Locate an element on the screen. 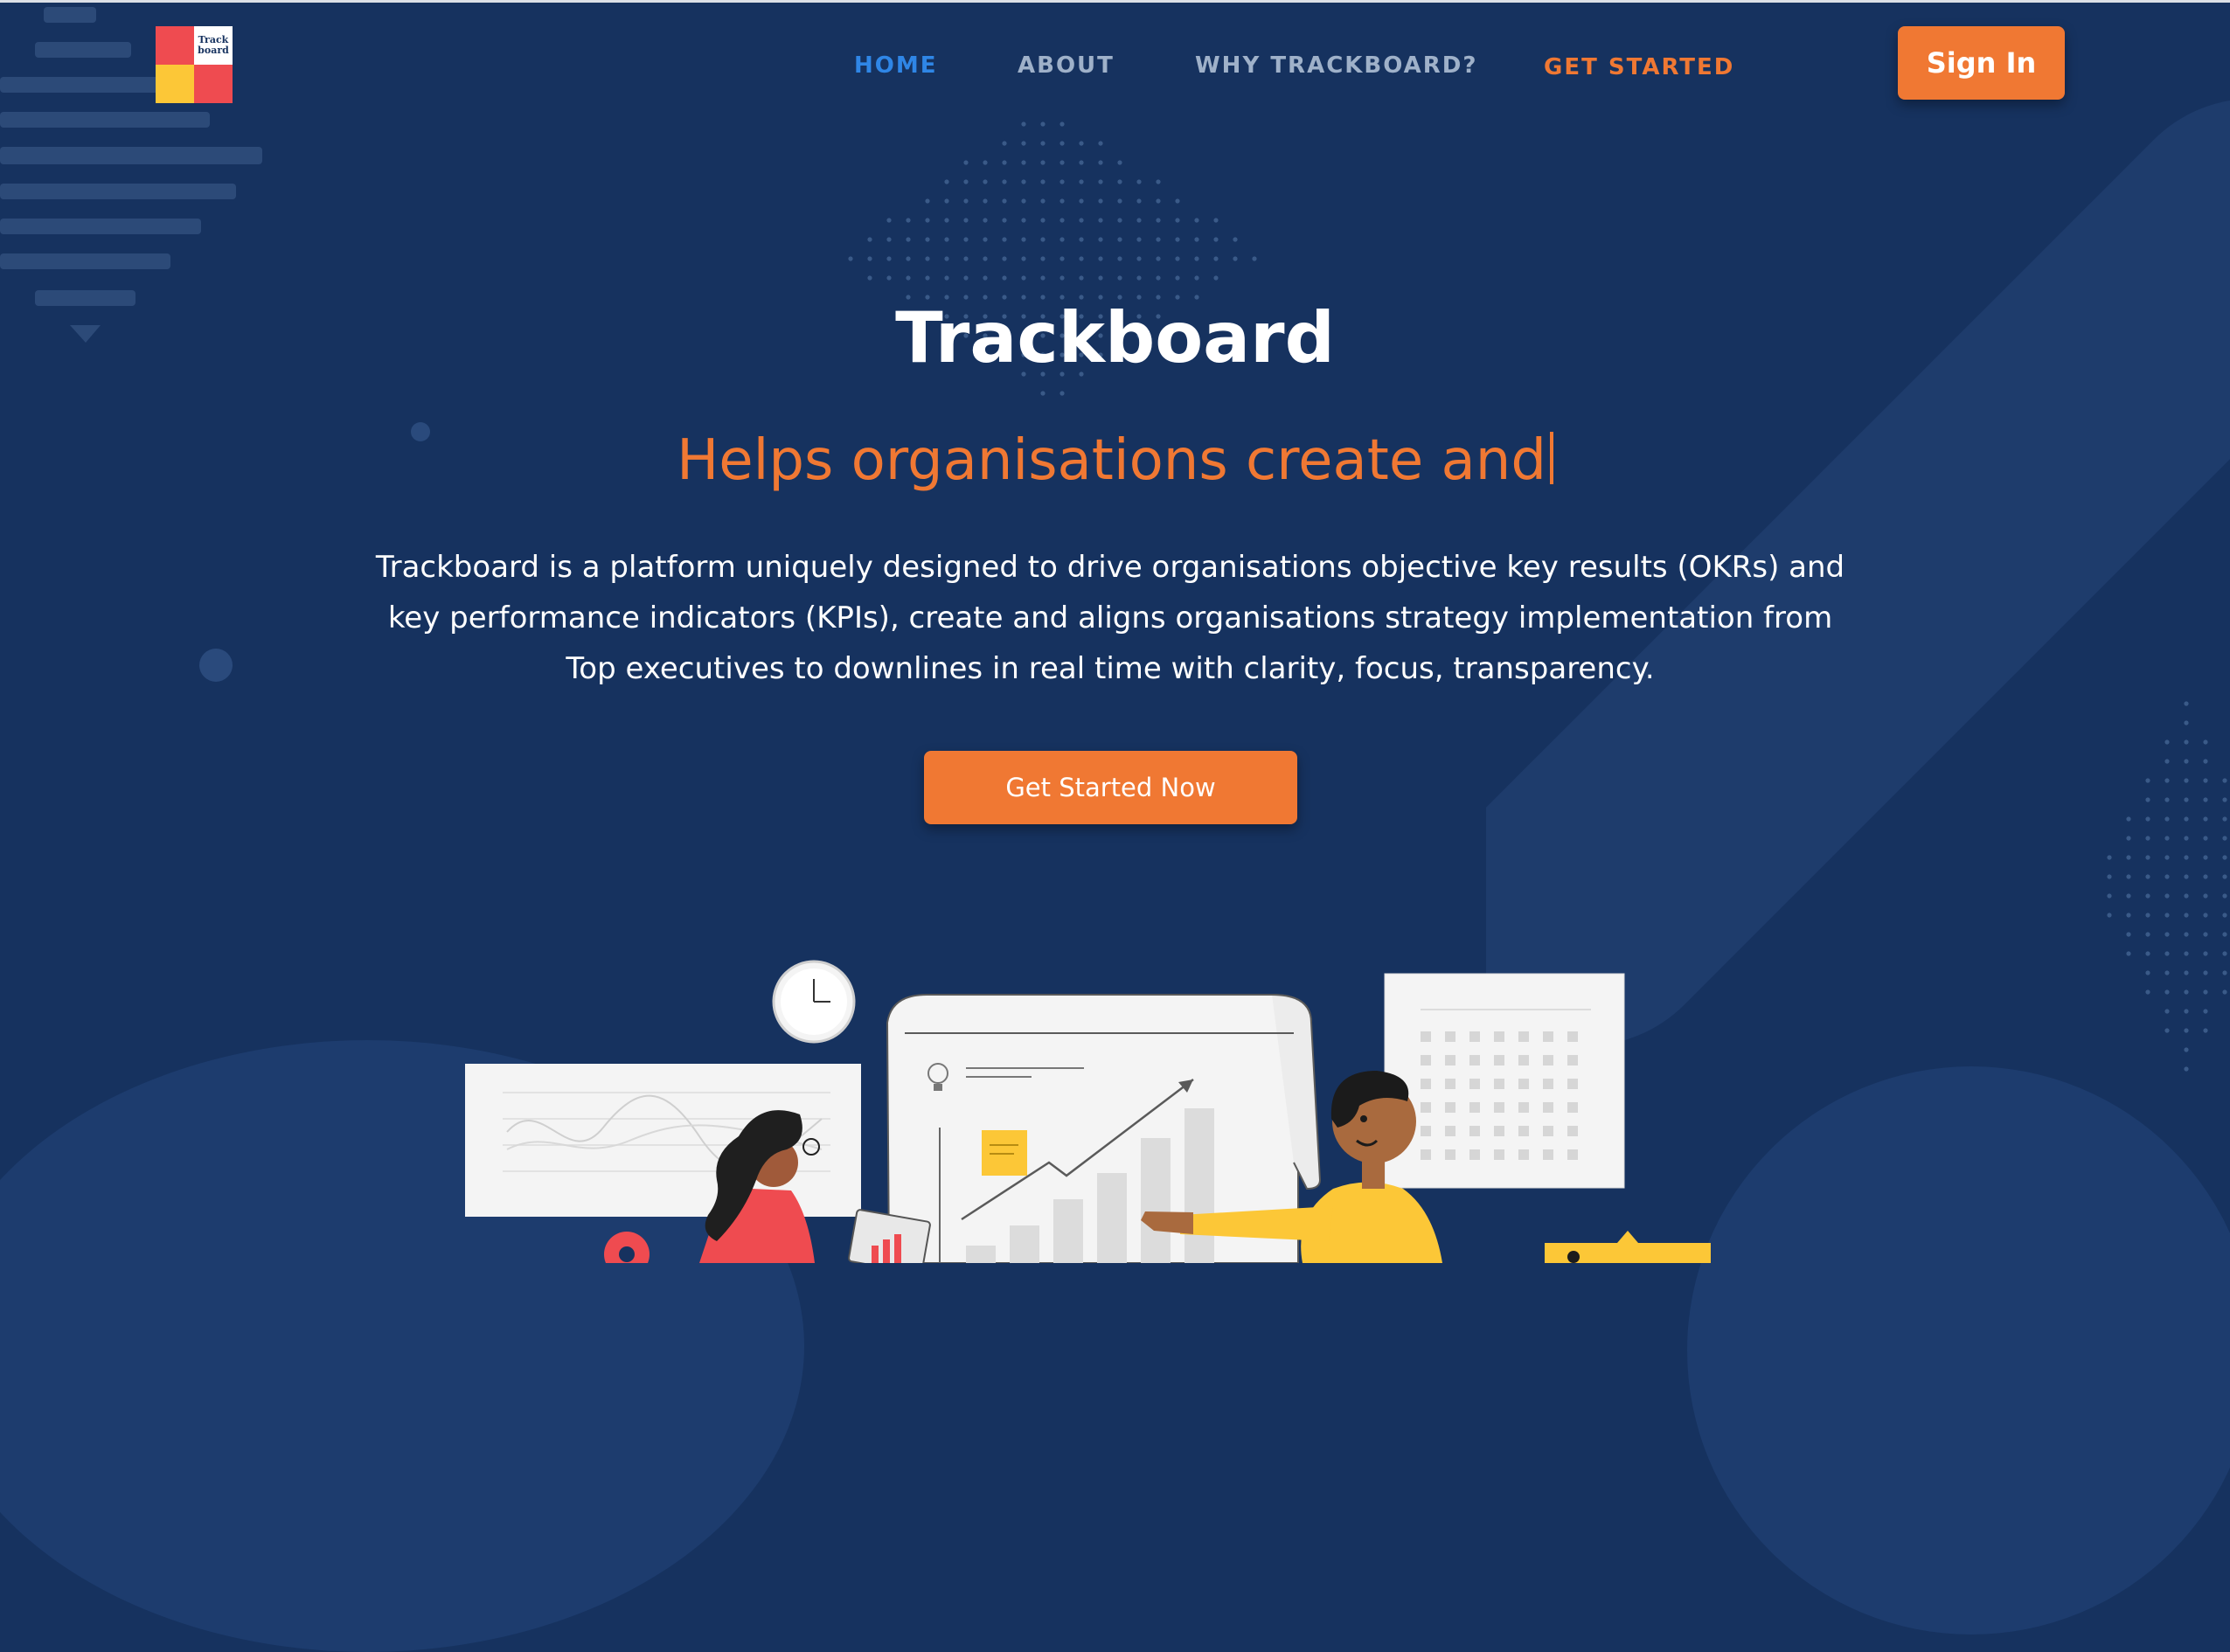 This screenshot has height=1652, width=2230. clock-icon is located at coordinates (814, 1002).